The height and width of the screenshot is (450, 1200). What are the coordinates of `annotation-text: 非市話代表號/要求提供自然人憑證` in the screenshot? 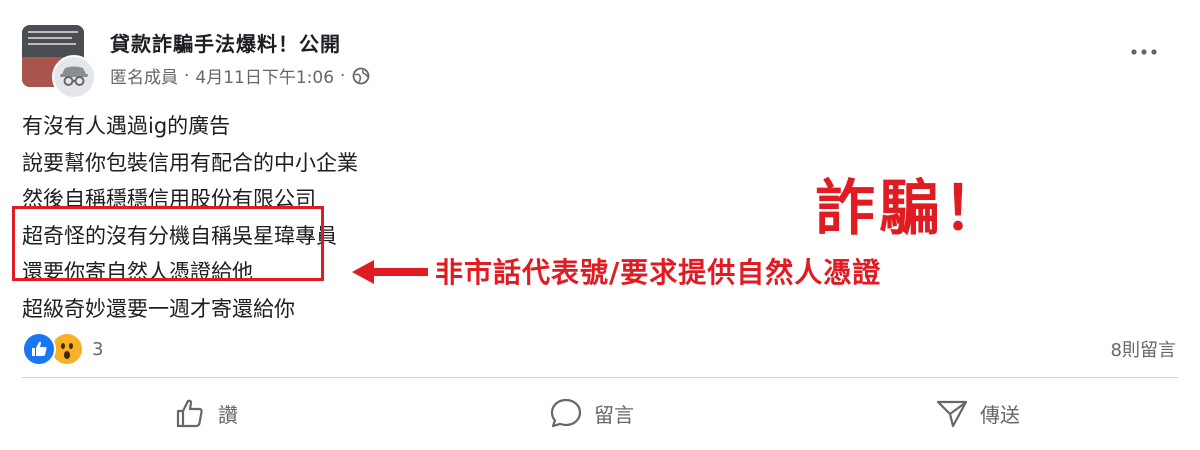 It's located at (658, 272).